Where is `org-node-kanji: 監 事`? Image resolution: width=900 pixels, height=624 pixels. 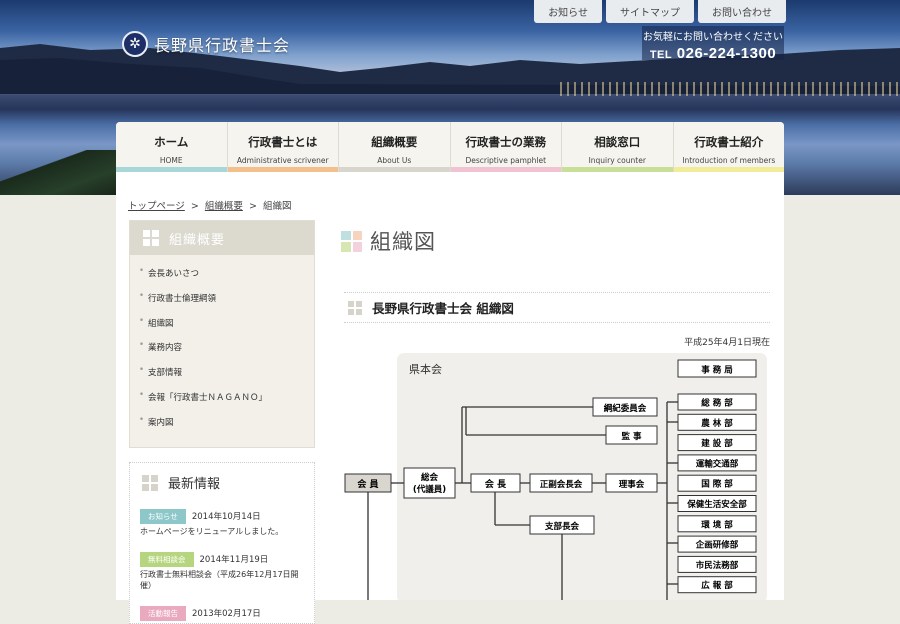
org-node-kanji: 監 事 is located at coordinates (631, 435).